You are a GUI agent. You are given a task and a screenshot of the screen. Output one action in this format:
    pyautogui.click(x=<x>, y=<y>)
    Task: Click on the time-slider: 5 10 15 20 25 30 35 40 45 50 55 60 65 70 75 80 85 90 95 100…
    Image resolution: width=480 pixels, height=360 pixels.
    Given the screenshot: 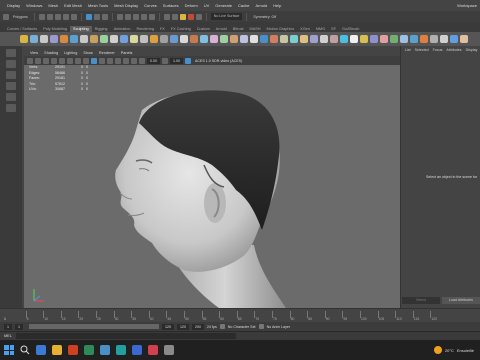 What is the action you would take?
    pyautogui.click(x=240, y=315)
    